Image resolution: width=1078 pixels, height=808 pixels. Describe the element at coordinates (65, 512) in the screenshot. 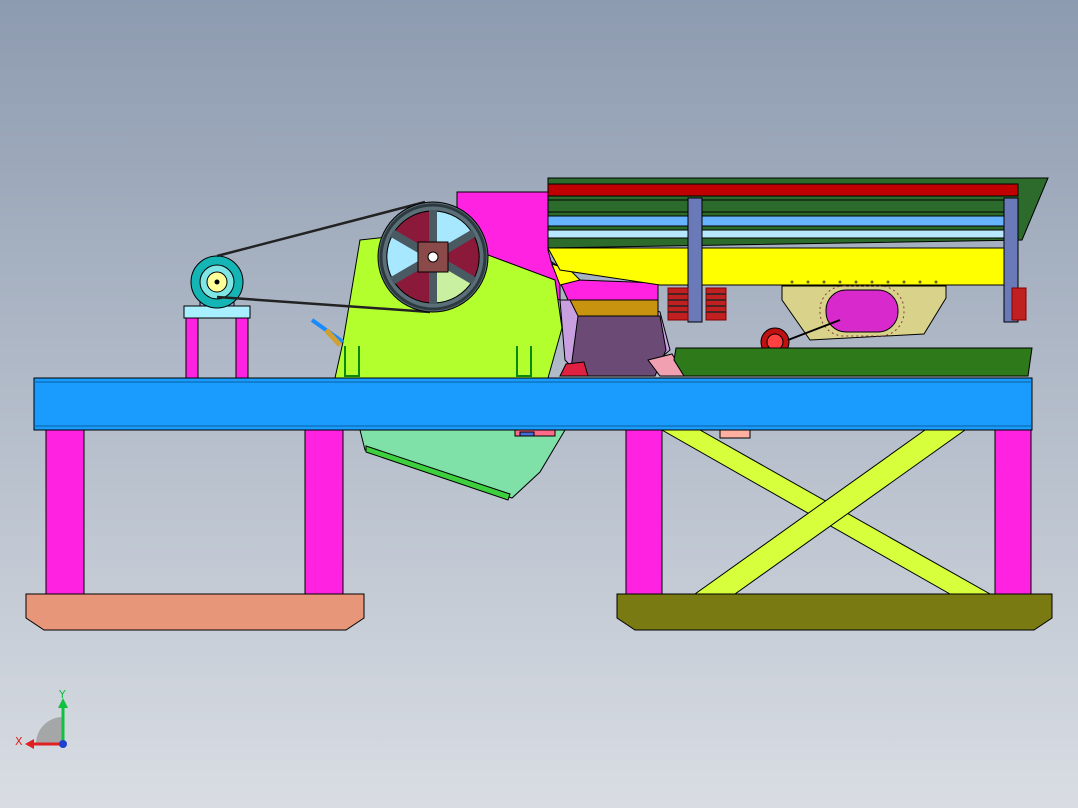

I see `left-leg-outer` at that location.